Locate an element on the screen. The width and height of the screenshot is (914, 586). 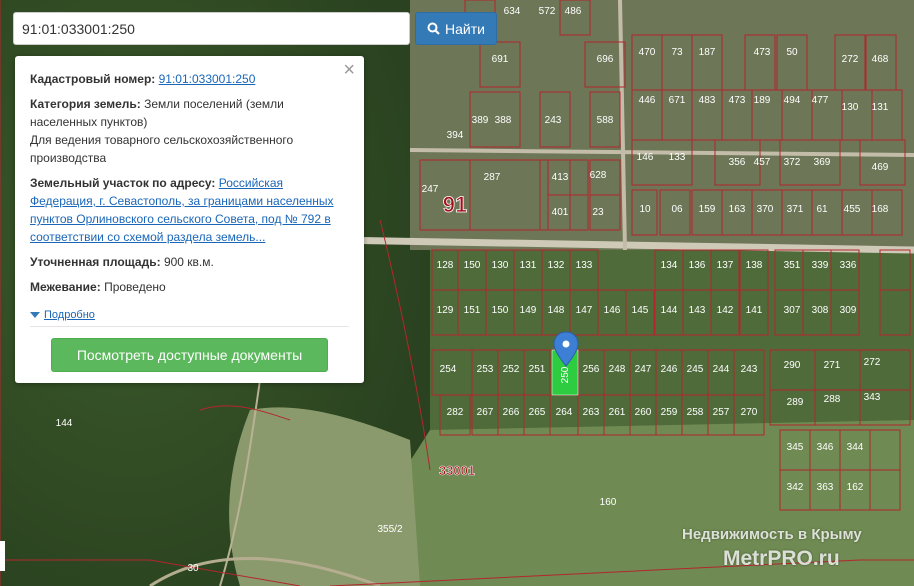
parcel-label: 356 is located at coordinates (737, 162).